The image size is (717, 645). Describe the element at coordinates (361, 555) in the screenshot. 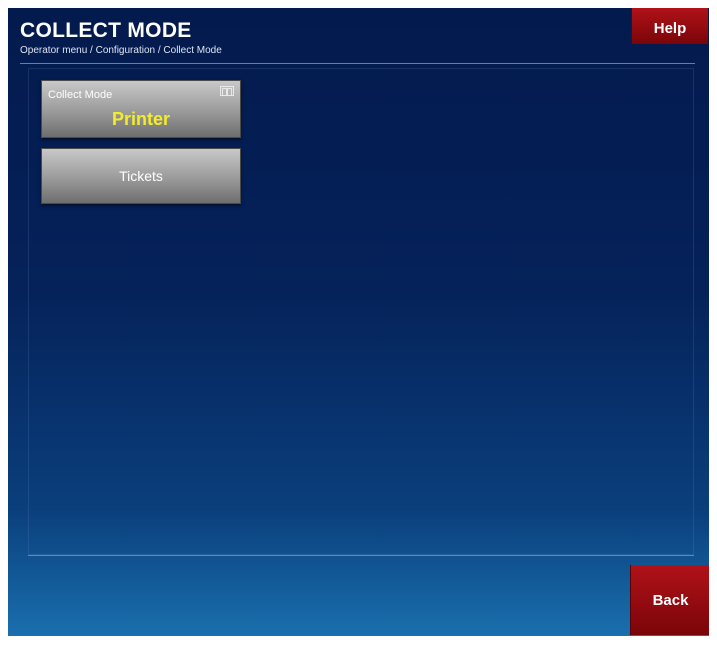

I see `footer-divider` at that location.